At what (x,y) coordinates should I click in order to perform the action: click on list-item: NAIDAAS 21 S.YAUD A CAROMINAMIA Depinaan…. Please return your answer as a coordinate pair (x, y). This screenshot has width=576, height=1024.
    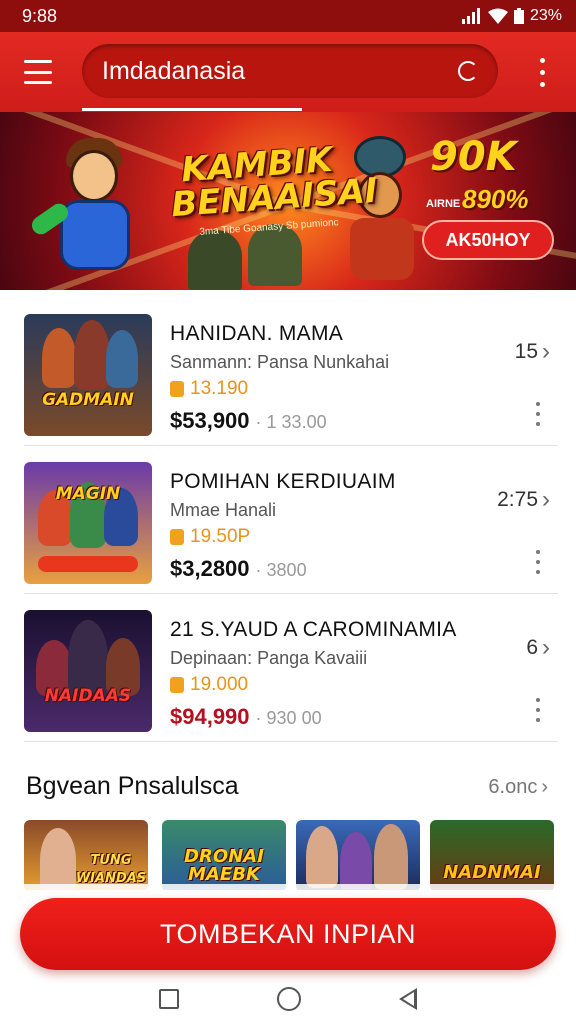
    Looking at the image, I should click on (288, 668).